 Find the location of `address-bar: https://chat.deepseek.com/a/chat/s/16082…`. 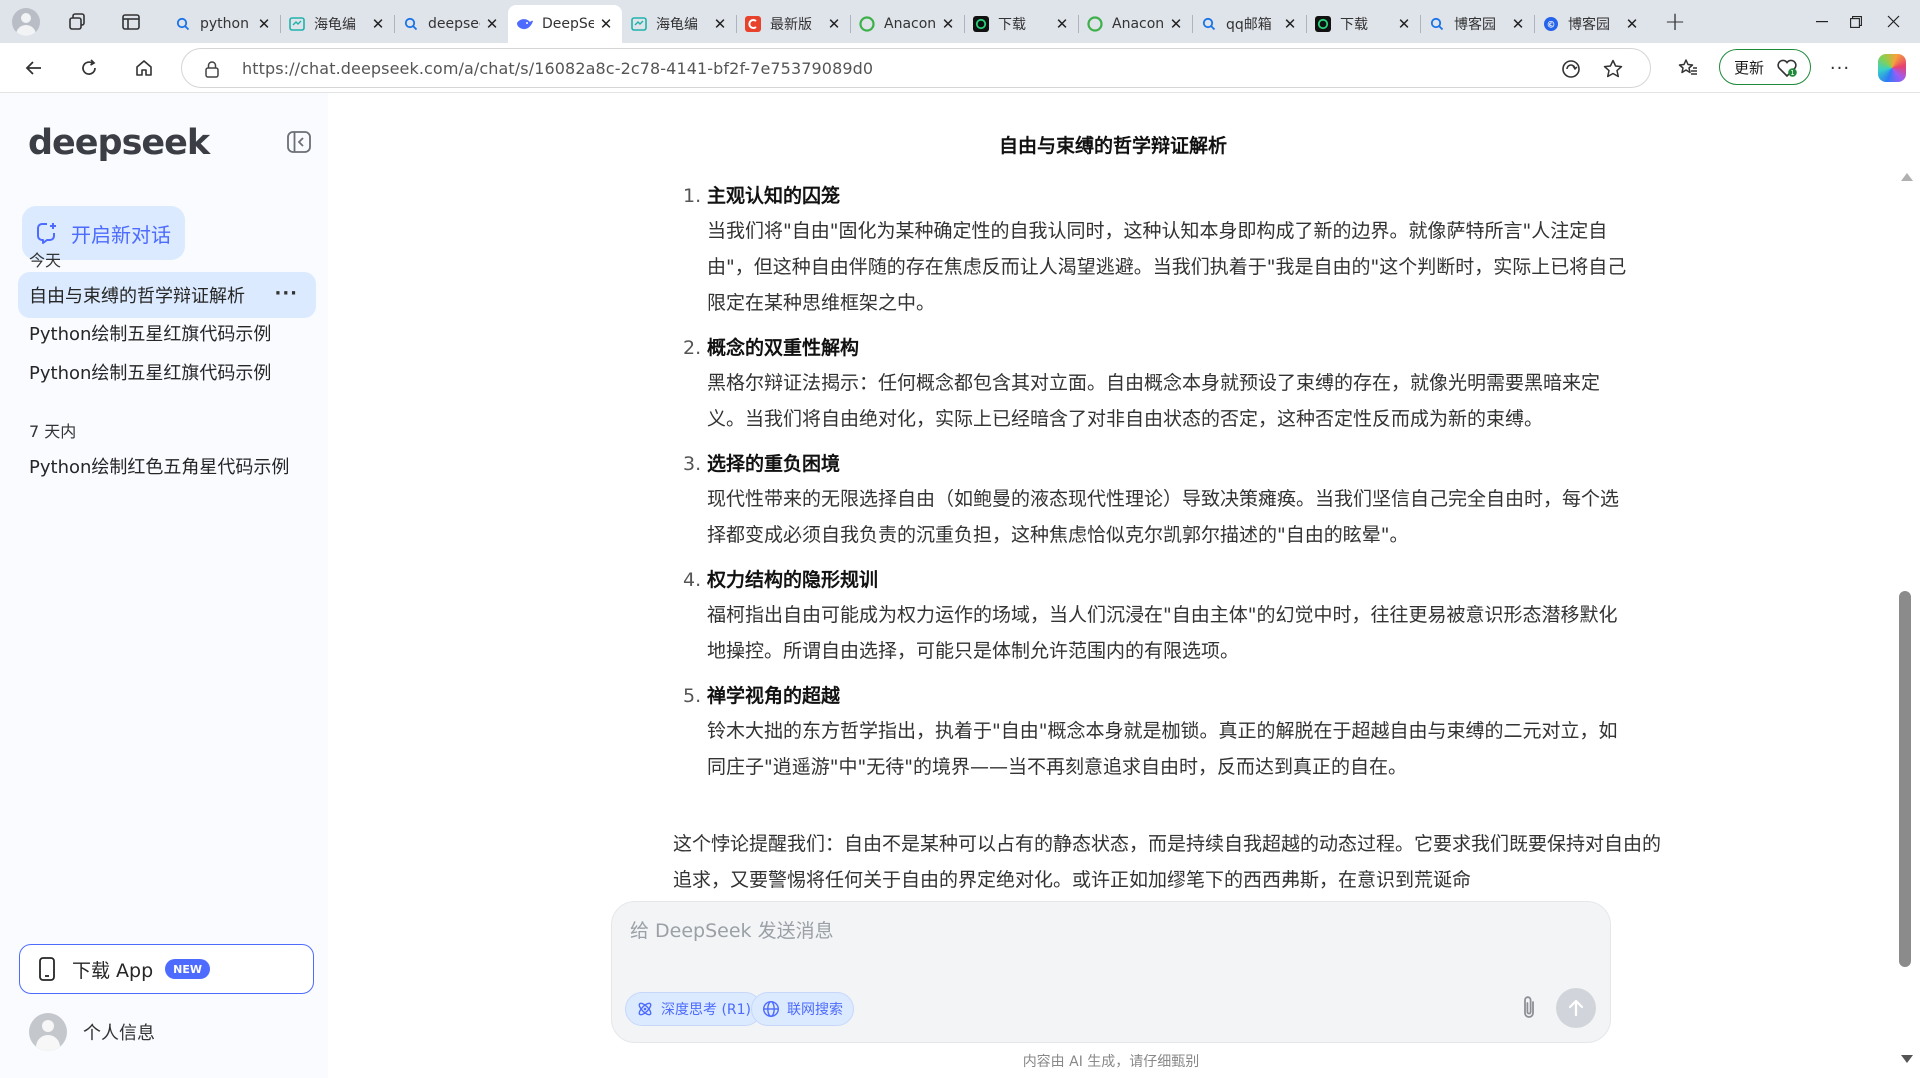

address-bar: https://chat.deepseek.com/a/chat/s/16082… is located at coordinates (916, 68).